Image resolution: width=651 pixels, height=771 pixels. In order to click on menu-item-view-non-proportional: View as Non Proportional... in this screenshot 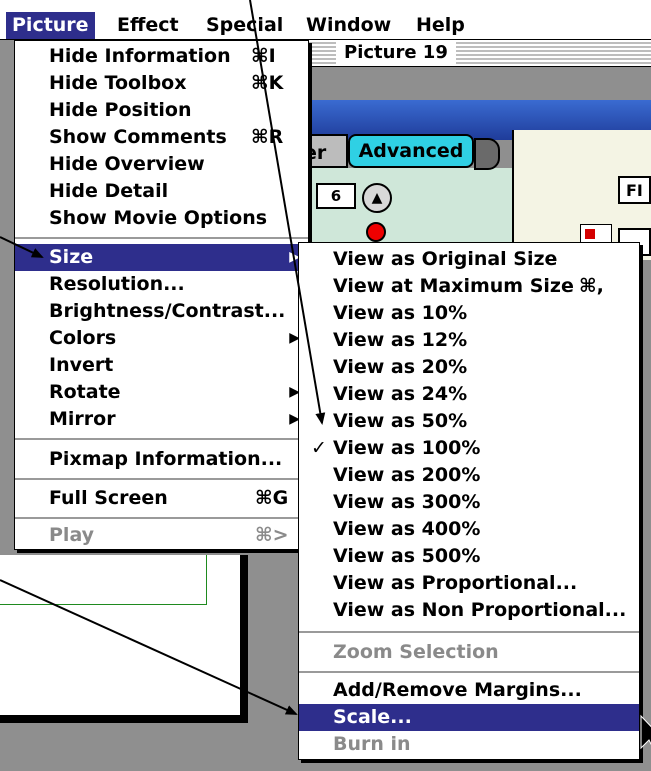, I will do `click(469, 610)`.